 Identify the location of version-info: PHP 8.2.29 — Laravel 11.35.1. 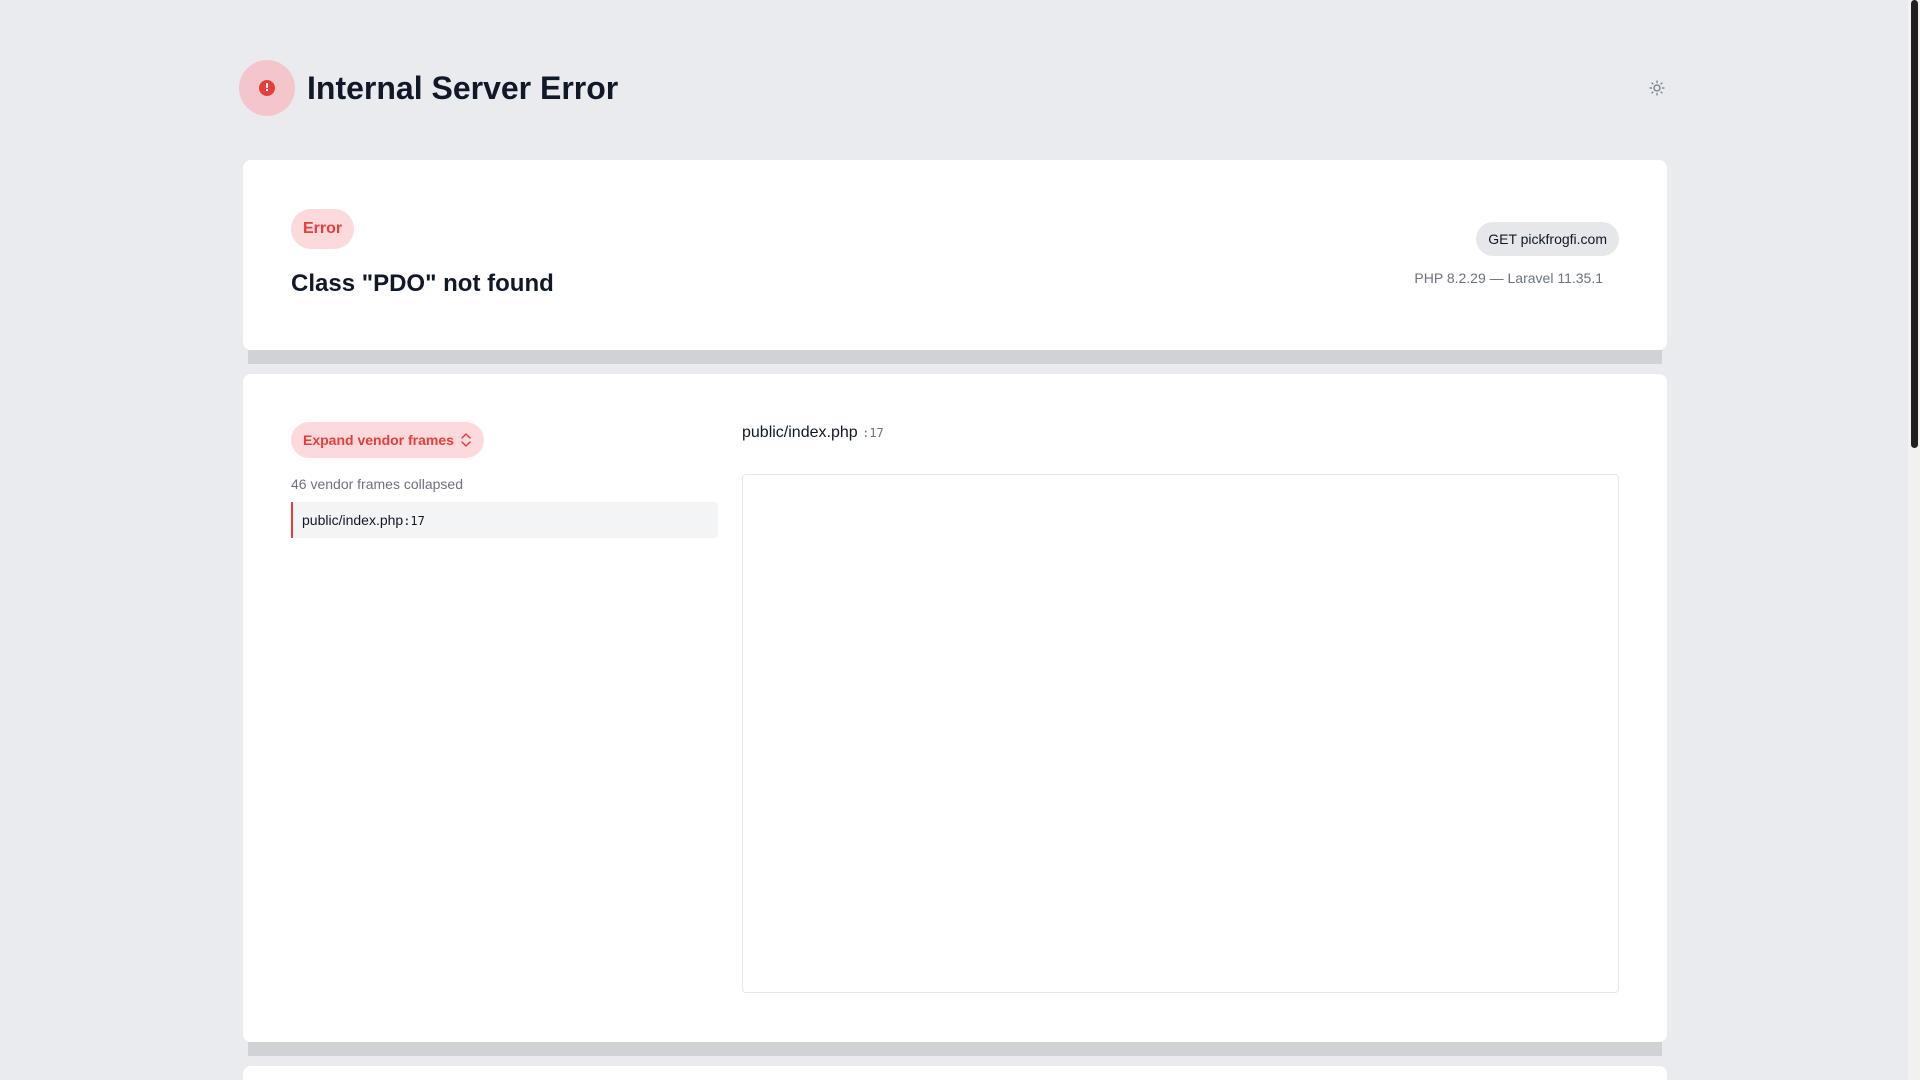
(1508, 278).